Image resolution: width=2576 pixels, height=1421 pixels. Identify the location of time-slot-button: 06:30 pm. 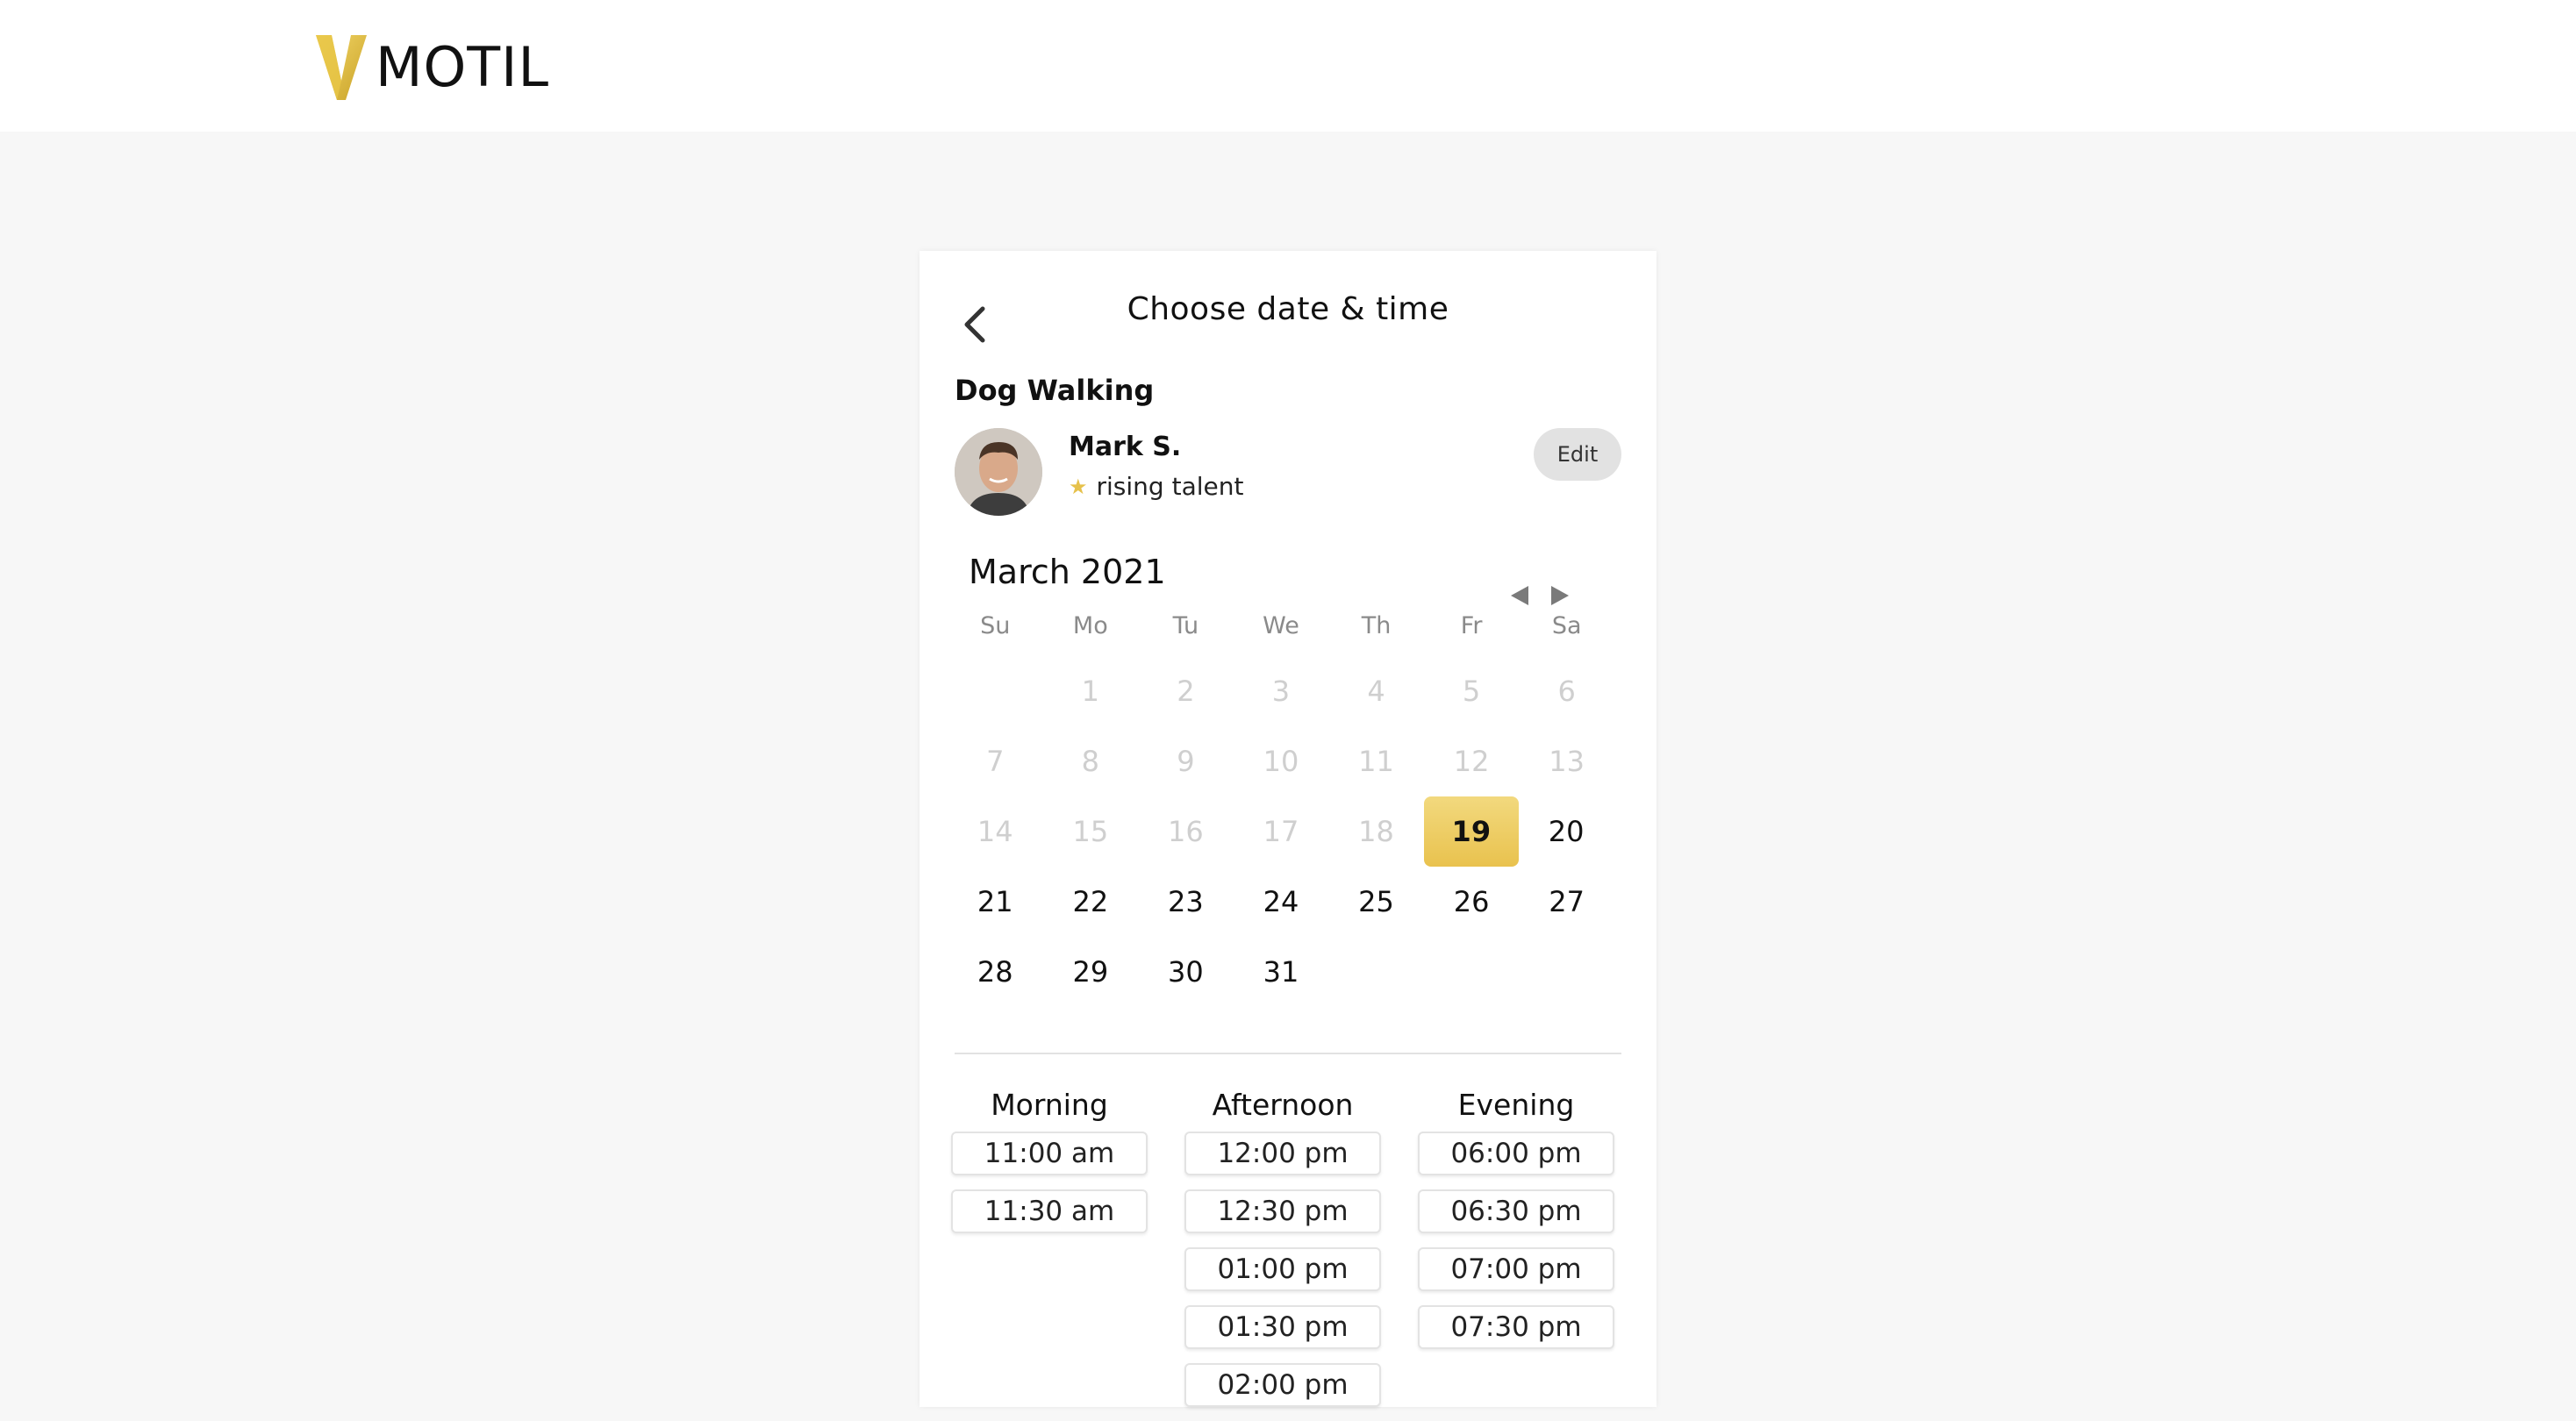
(1516, 1211).